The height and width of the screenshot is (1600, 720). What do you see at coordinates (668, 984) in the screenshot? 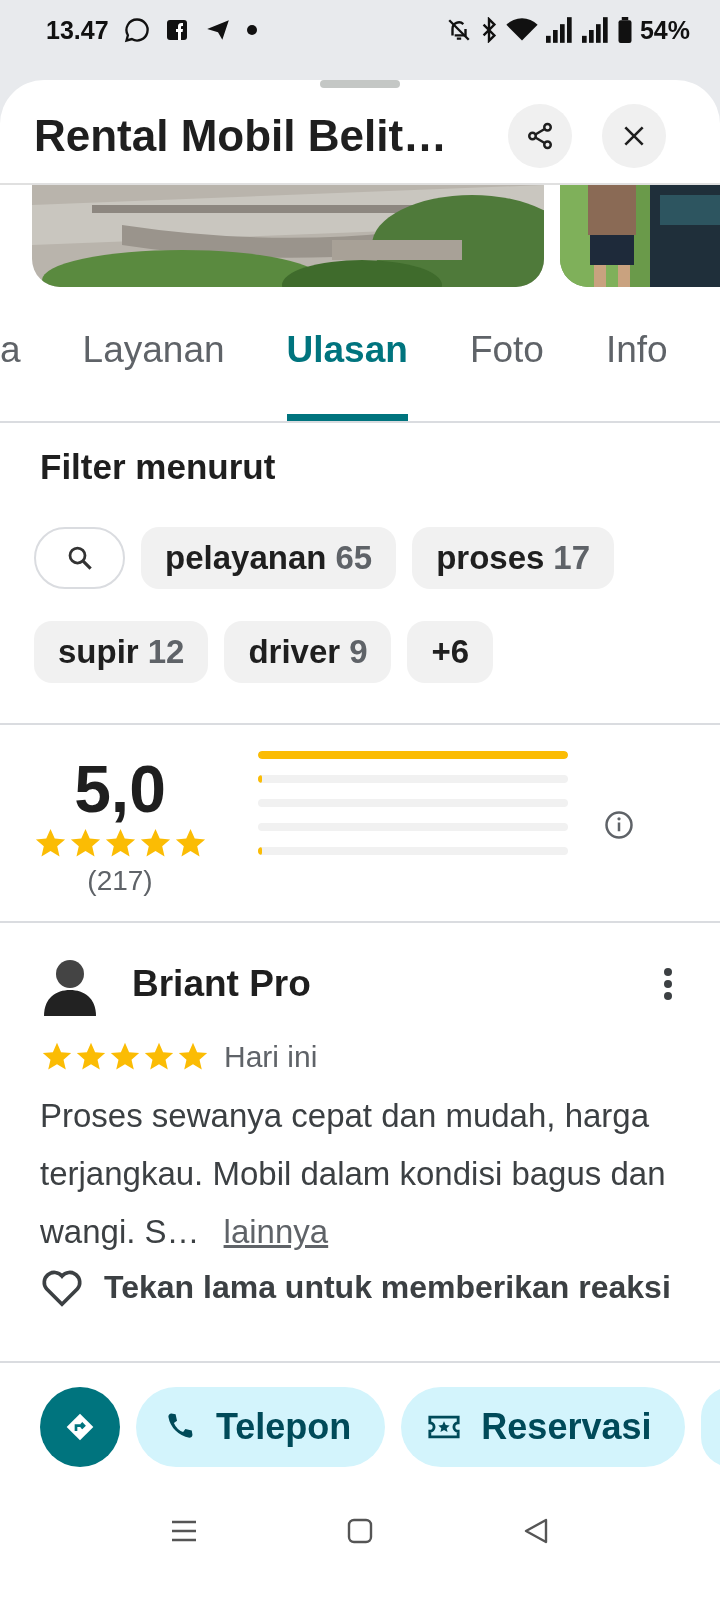
I see `more-options-icon` at bounding box center [668, 984].